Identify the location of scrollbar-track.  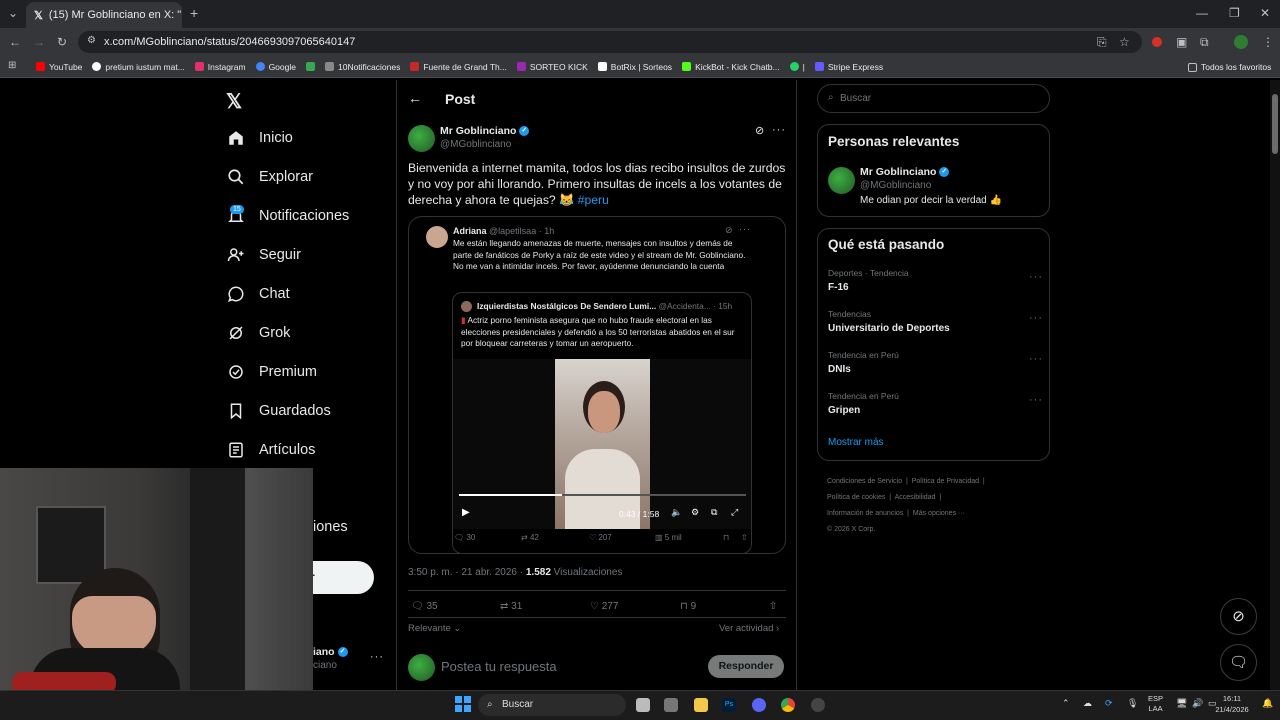
(1275, 385).